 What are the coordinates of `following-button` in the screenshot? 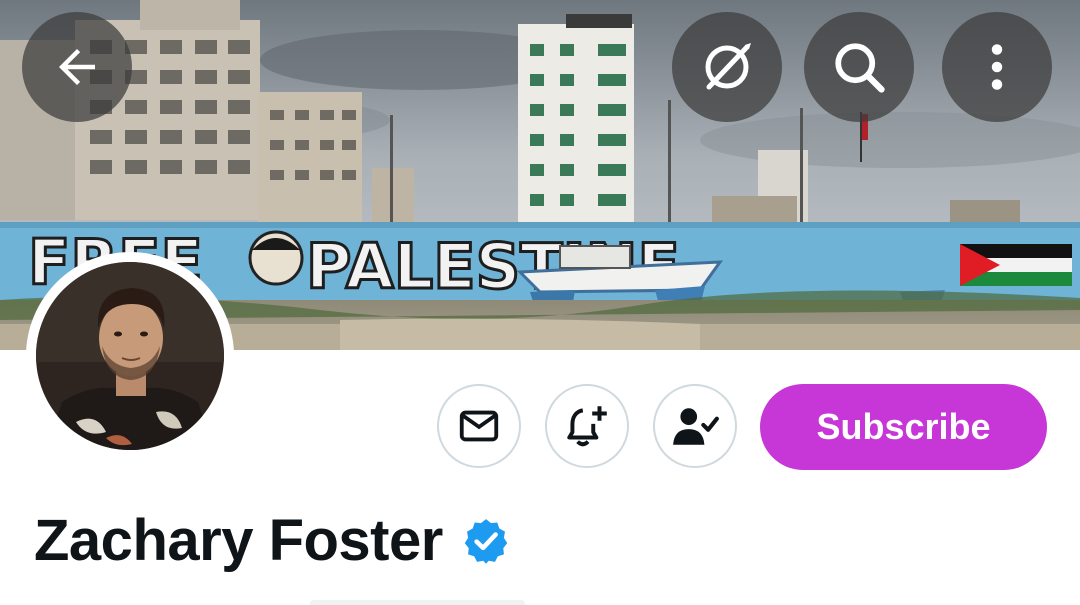 It's located at (695, 426).